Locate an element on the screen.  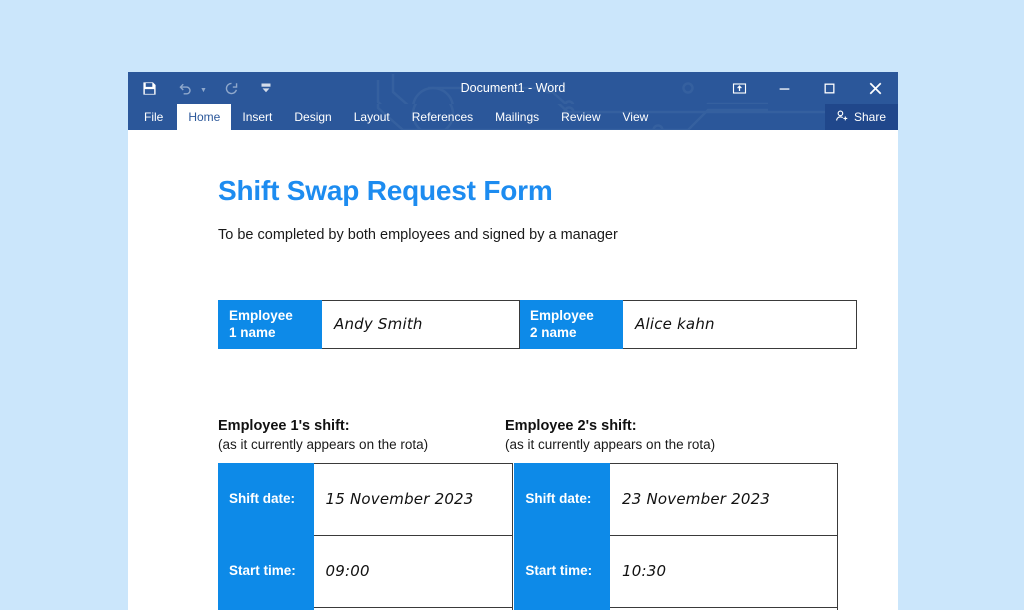
employee-2-name-label-line1: Employee is located at coordinates (562, 316).